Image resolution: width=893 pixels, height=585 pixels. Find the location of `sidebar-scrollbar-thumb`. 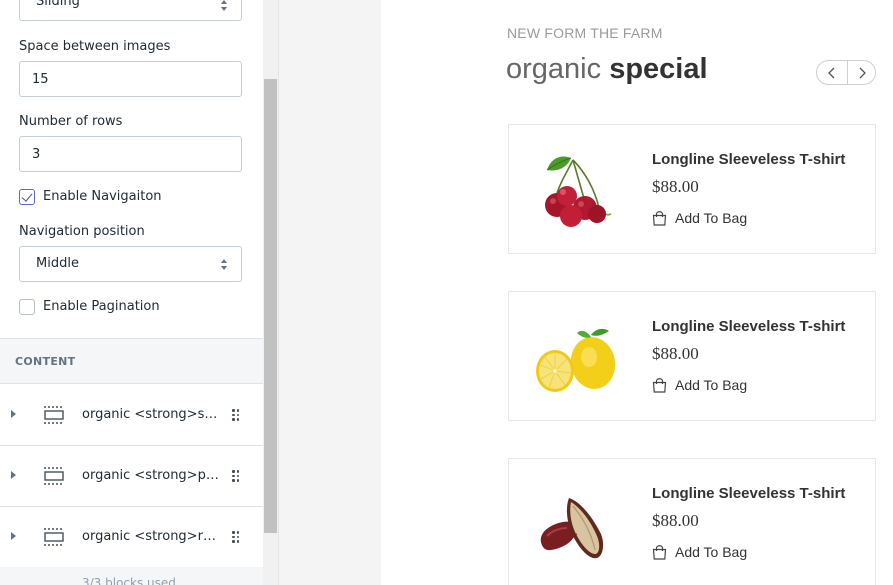

sidebar-scrollbar-thumb is located at coordinates (270, 306).